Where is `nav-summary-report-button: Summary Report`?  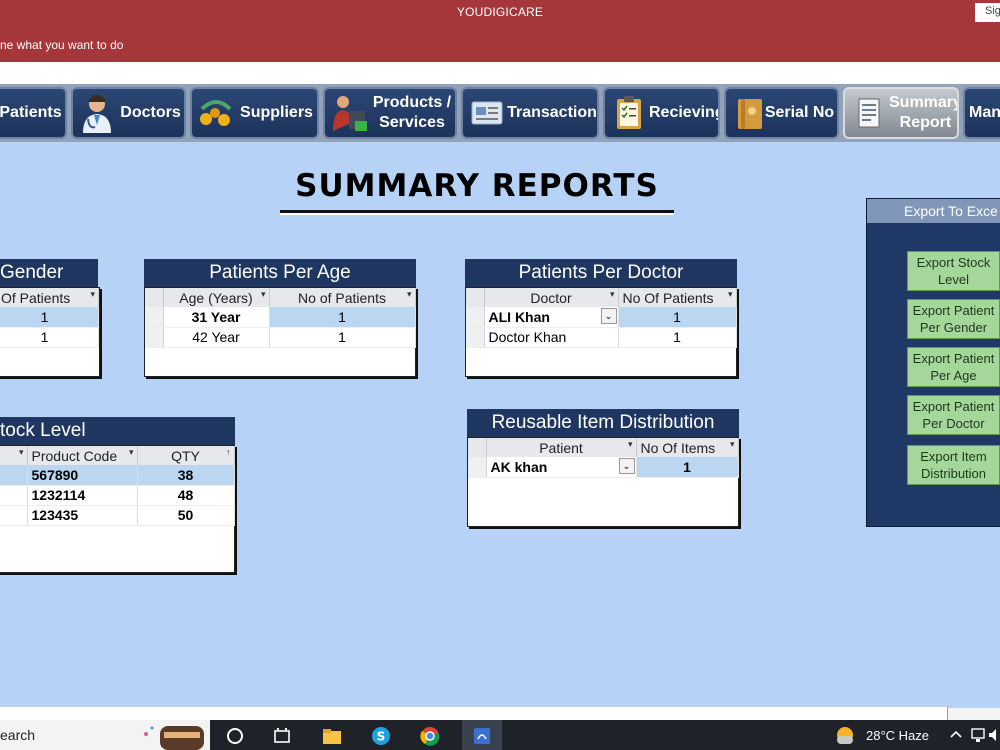
nav-summary-report-button: Summary Report is located at coordinates (901, 113).